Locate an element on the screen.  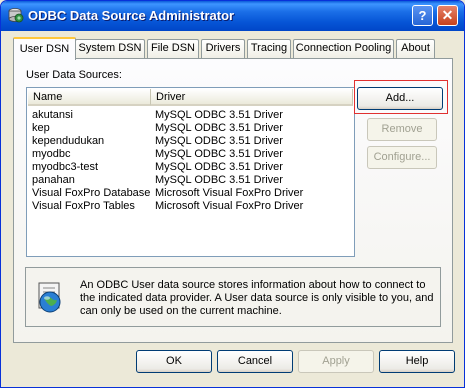
tab-file-dsn: File DSN is located at coordinates (173, 48).